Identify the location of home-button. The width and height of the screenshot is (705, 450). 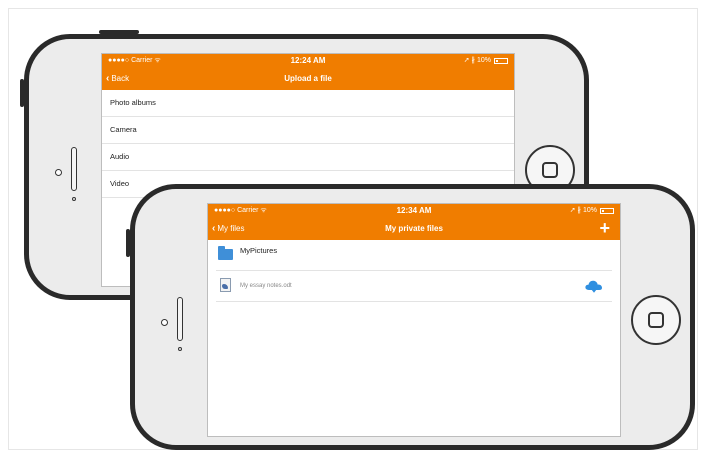
(656, 320).